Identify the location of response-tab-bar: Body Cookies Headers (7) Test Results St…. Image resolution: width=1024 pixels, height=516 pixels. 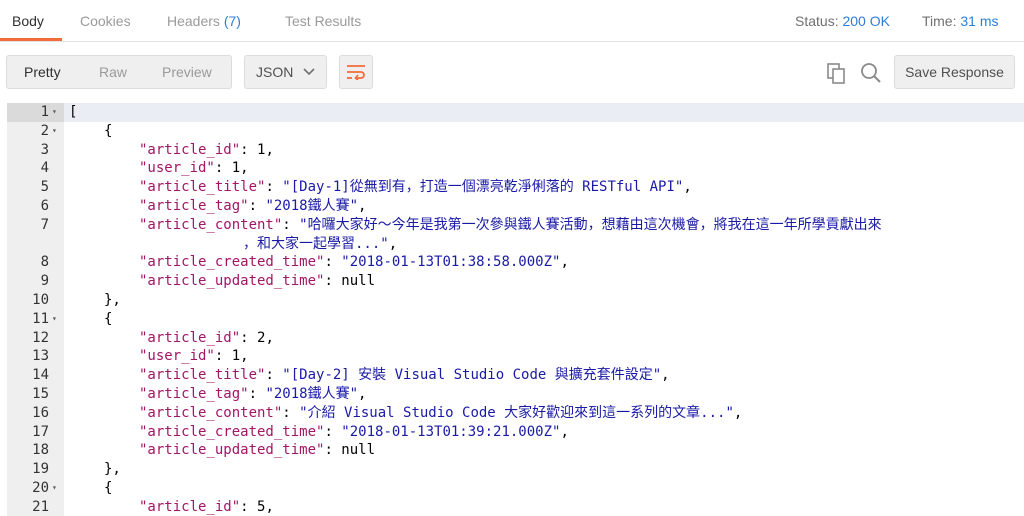
(512, 21).